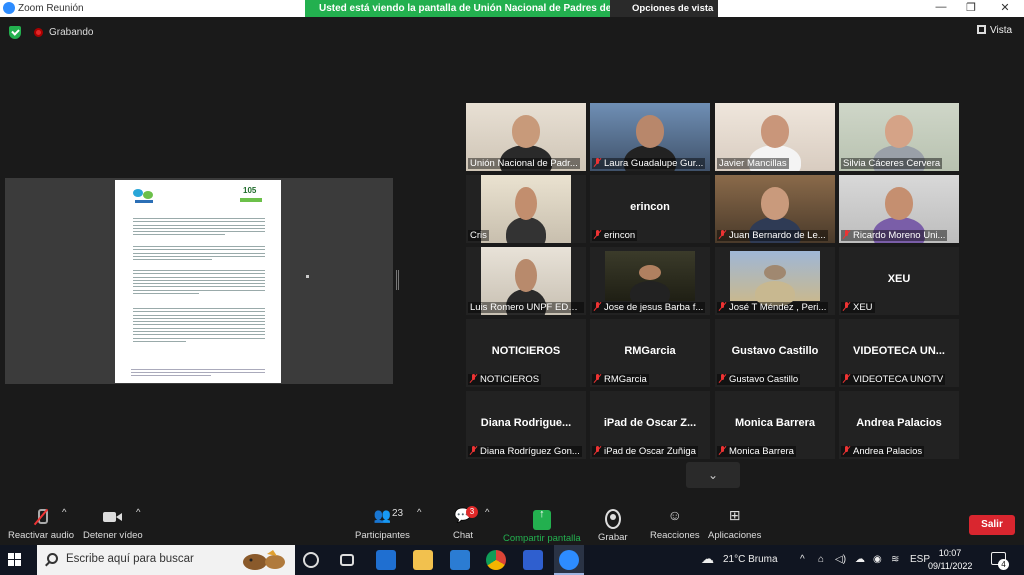 The width and height of the screenshot is (1024, 575). Describe the element at coordinates (892, 163) in the screenshot. I see `participant-name-label: Silvia Cáceres Cervera` at that location.